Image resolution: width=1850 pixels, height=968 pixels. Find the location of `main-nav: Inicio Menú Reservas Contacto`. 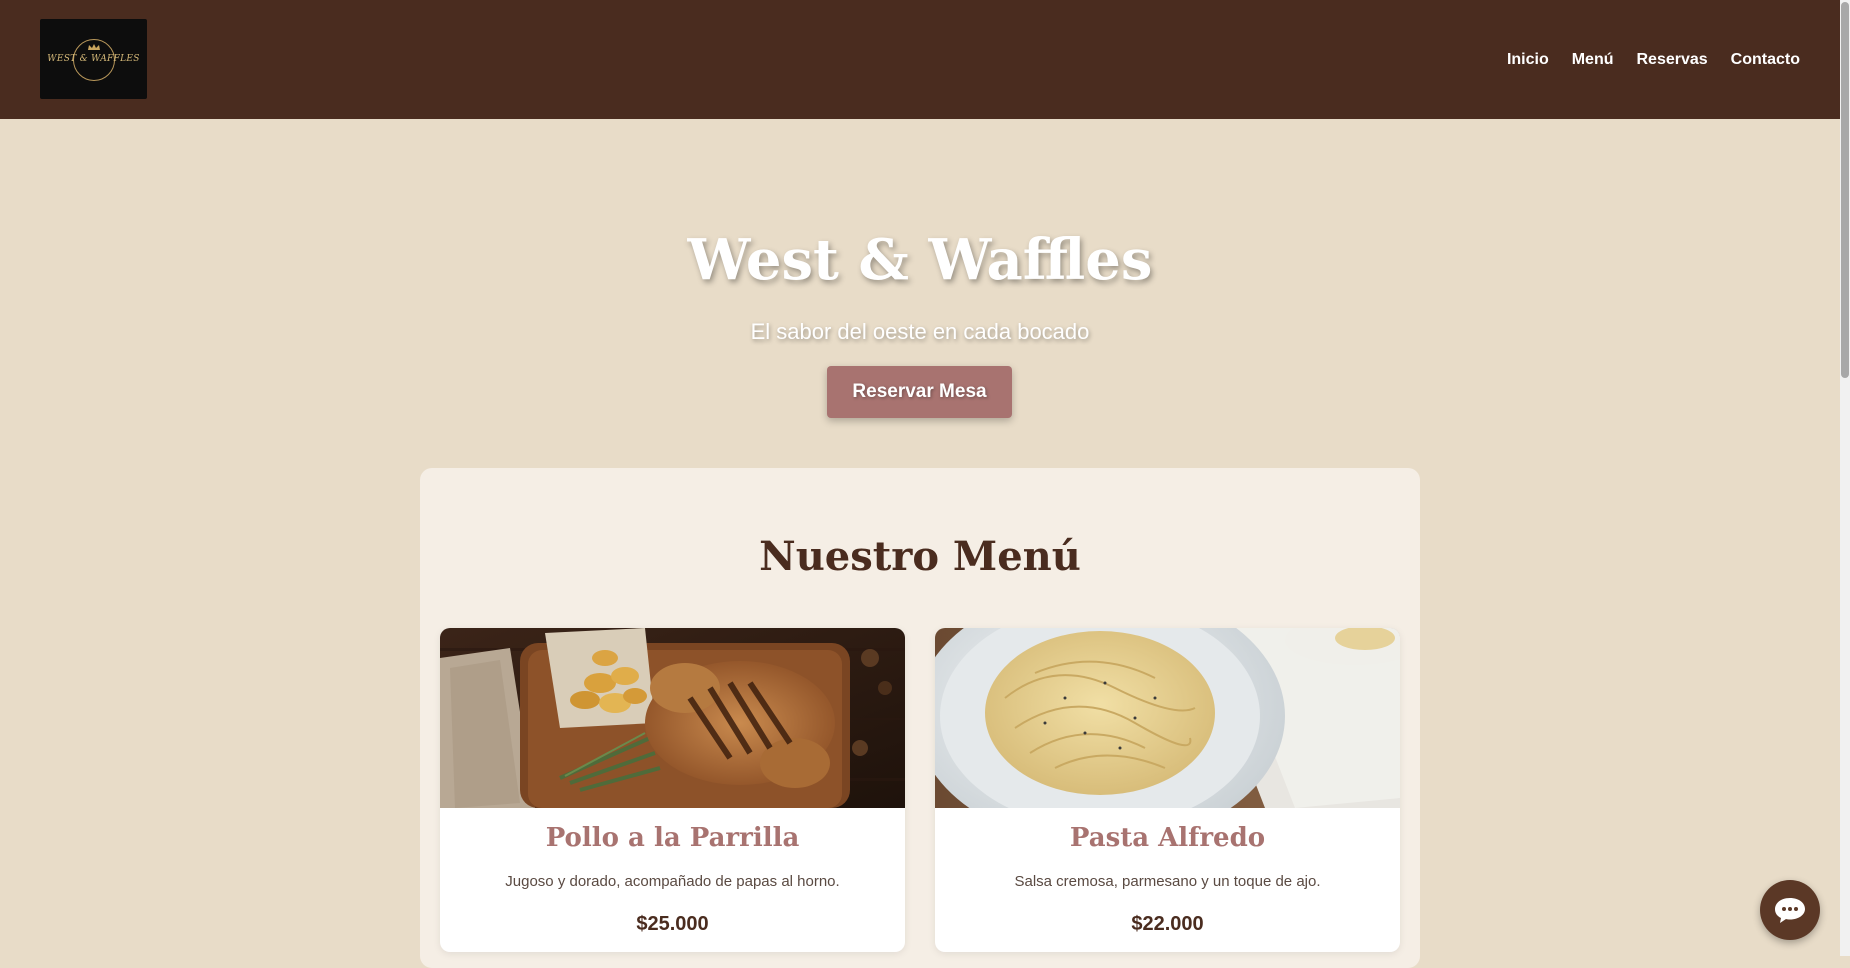

main-nav: Inicio Menú Reservas Contacto is located at coordinates (1653, 59).